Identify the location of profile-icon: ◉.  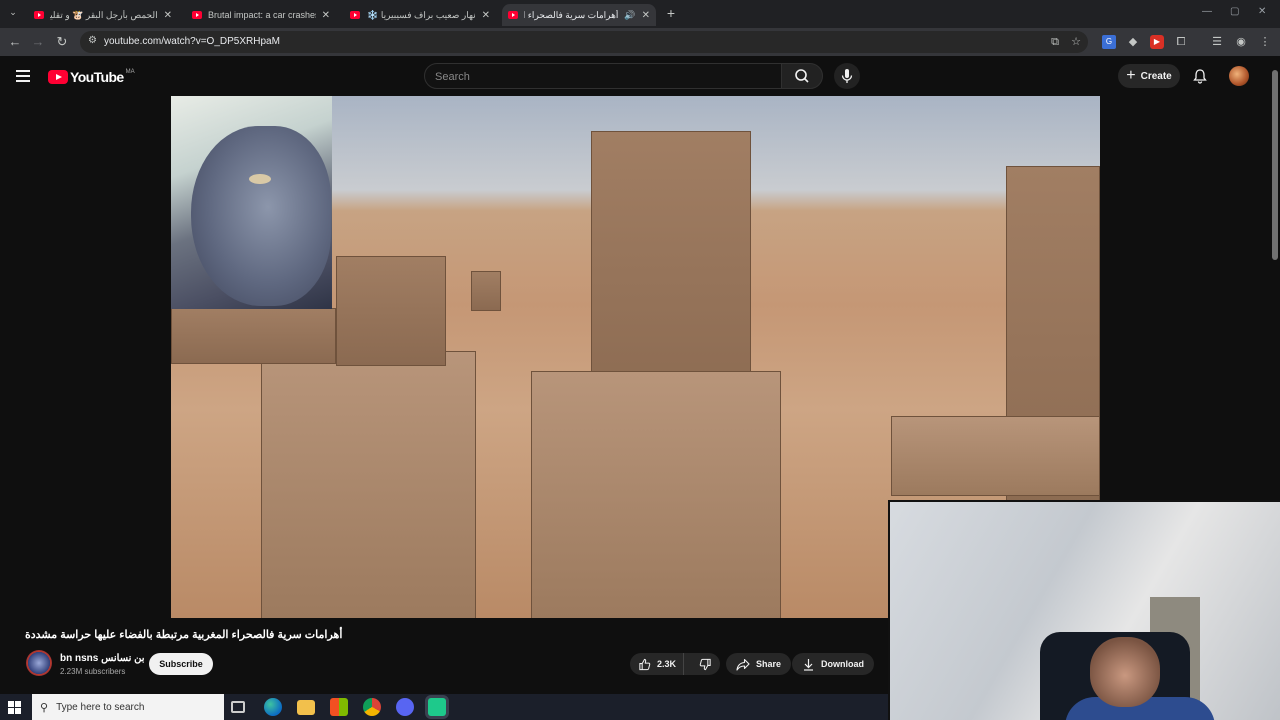
(1241, 42).